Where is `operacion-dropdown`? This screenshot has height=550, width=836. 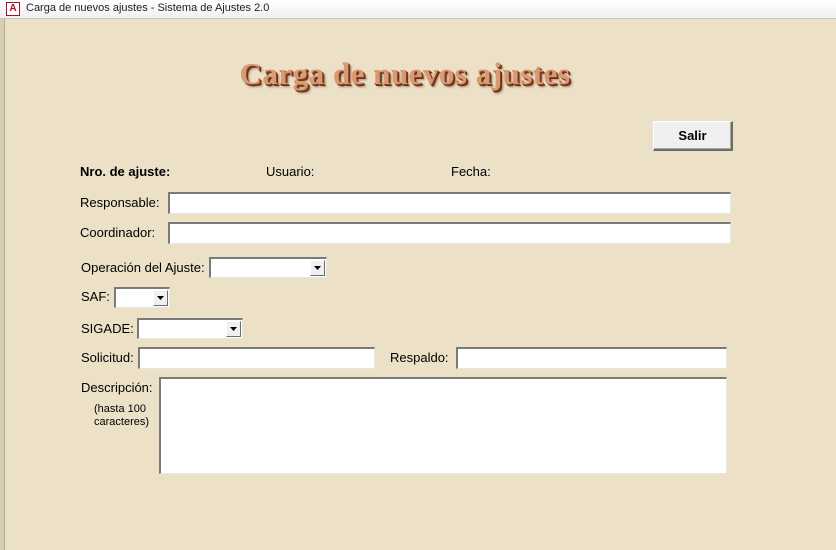
operacion-dropdown is located at coordinates (268, 267).